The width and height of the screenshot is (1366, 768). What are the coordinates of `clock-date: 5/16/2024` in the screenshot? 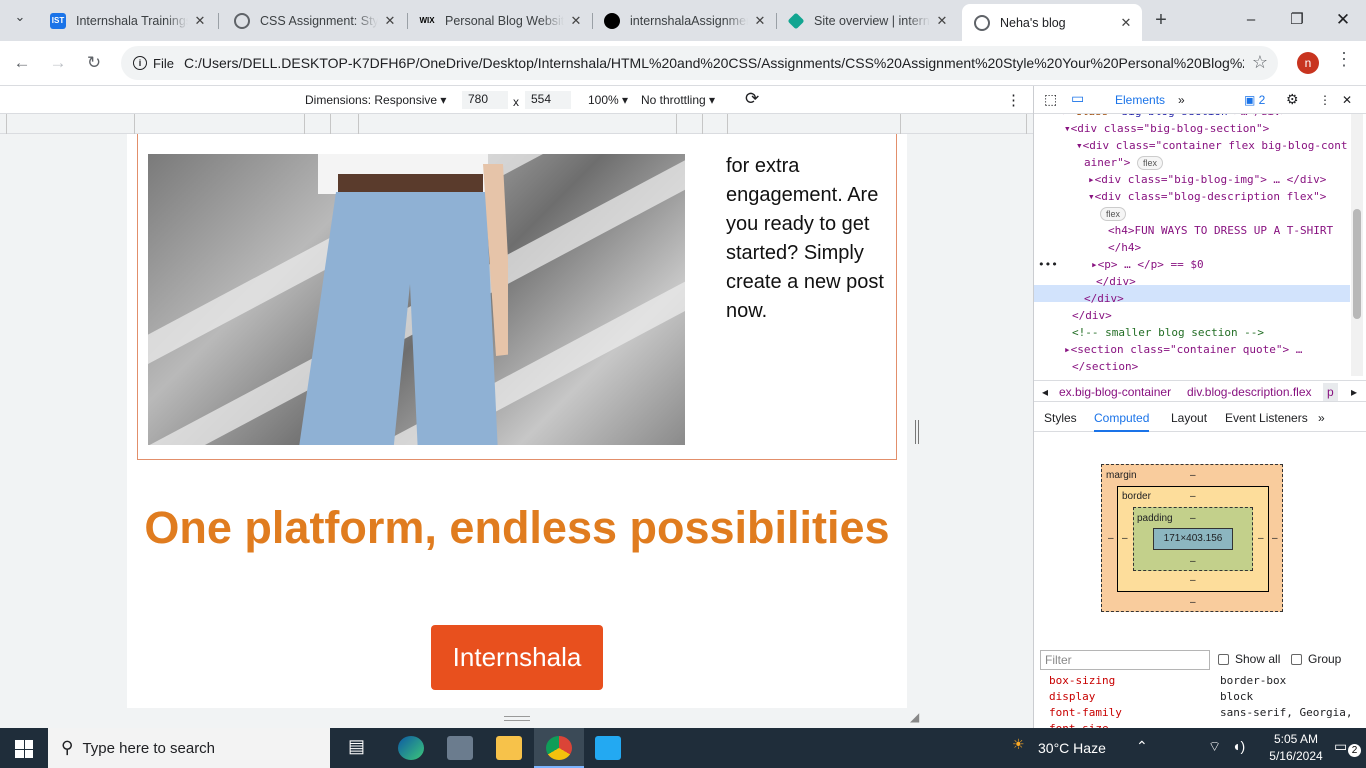 It's located at (1296, 756).